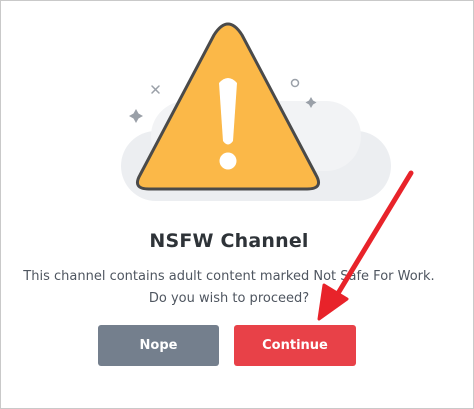 Image resolution: width=474 pixels, height=409 pixels. Describe the element at coordinates (229, 241) in the screenshot. I see `modal-title: NSFW Channel` at that location.